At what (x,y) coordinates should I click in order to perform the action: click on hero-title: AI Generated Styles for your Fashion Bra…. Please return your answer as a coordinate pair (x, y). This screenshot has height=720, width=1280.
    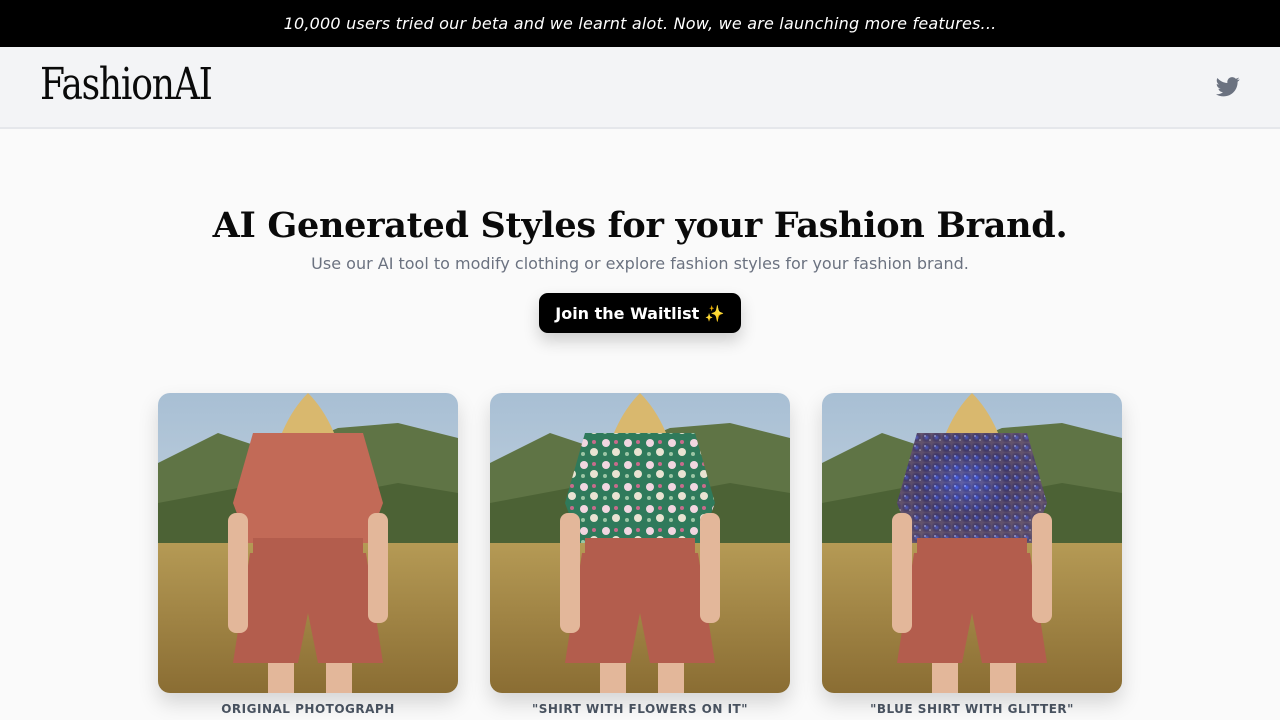
    Looking at the image, I should click on (640, 225).